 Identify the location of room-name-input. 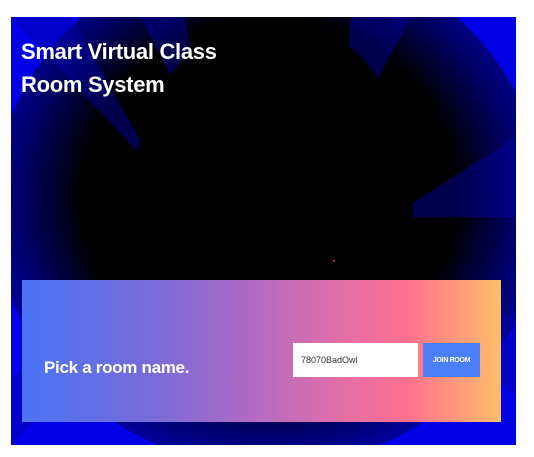
(355, 360).